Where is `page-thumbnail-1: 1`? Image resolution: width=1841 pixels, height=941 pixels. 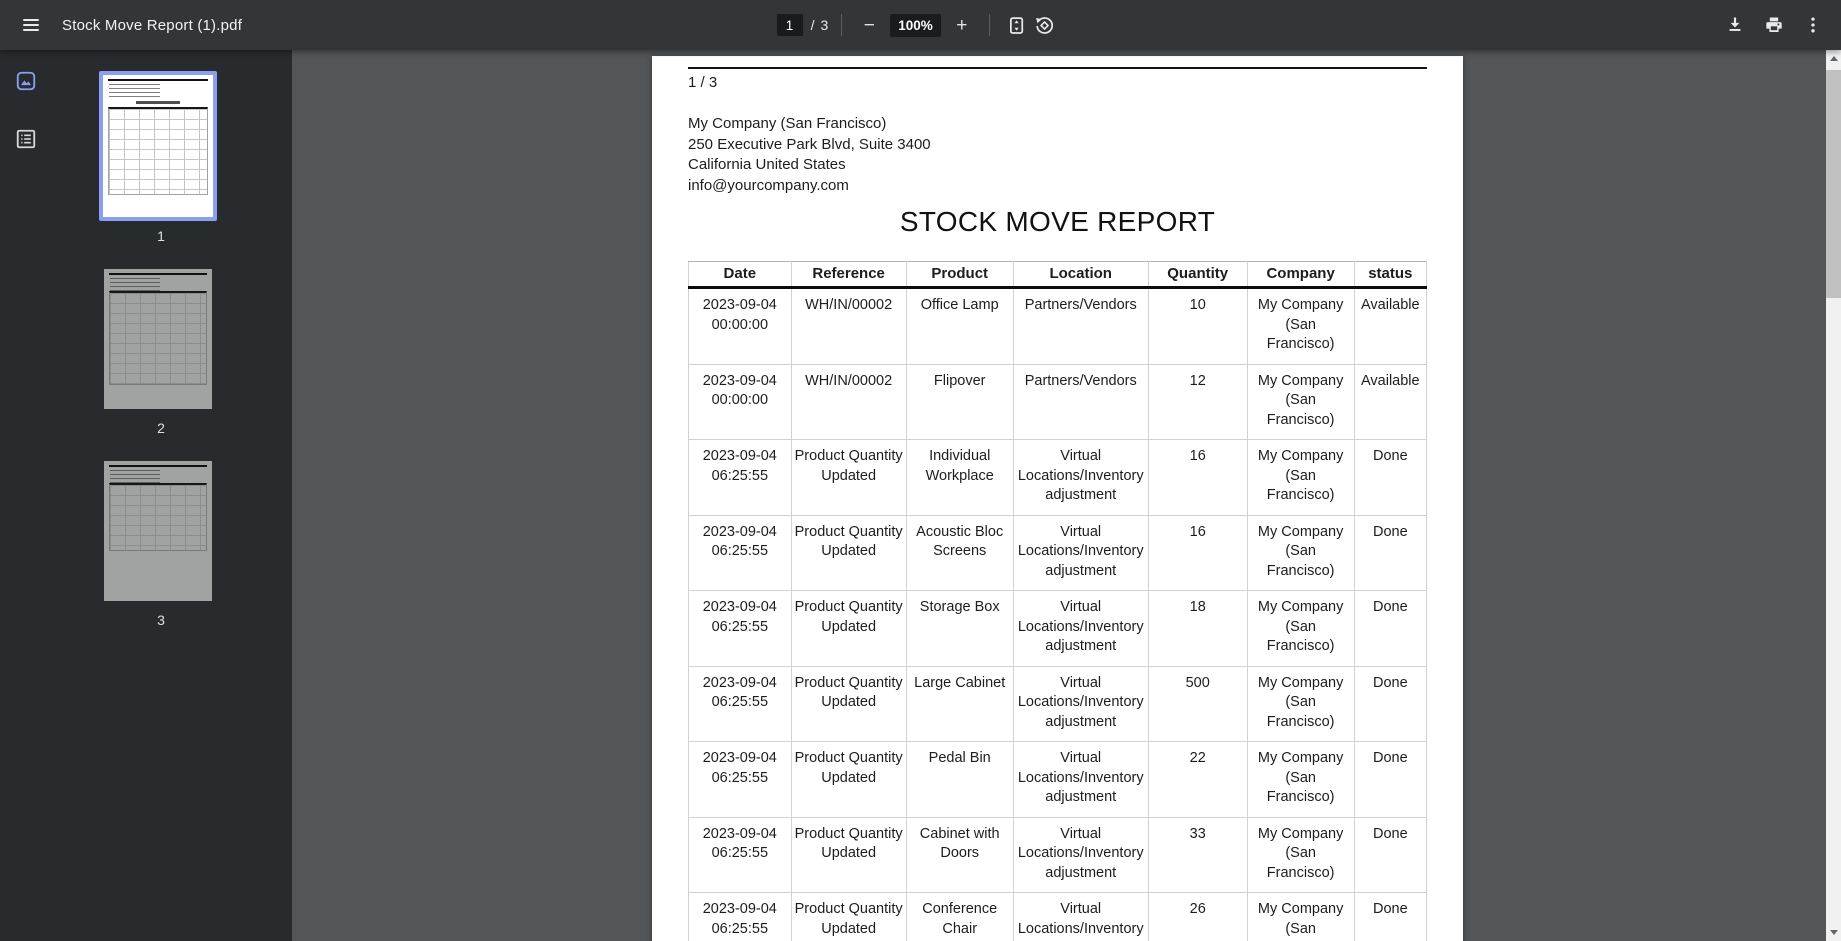
page-thumbnail-1: 1 is located at coordinates (161, 157).